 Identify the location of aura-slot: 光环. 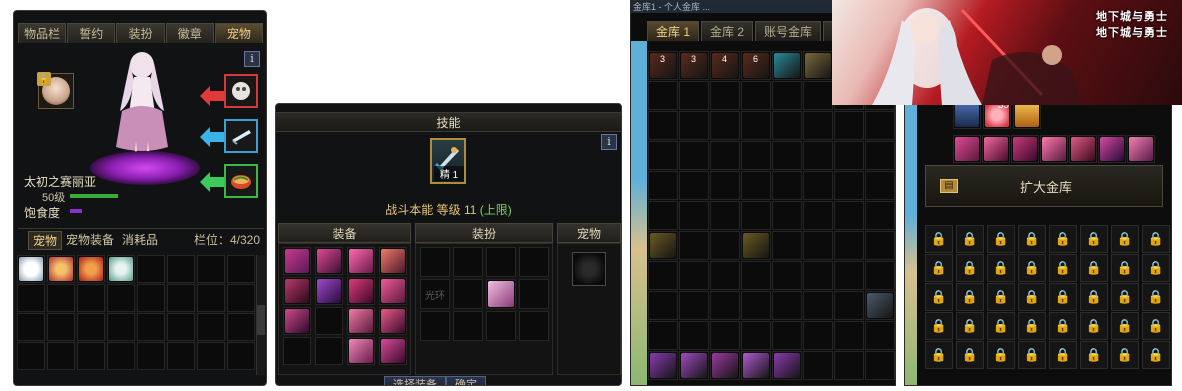
(435, 294).